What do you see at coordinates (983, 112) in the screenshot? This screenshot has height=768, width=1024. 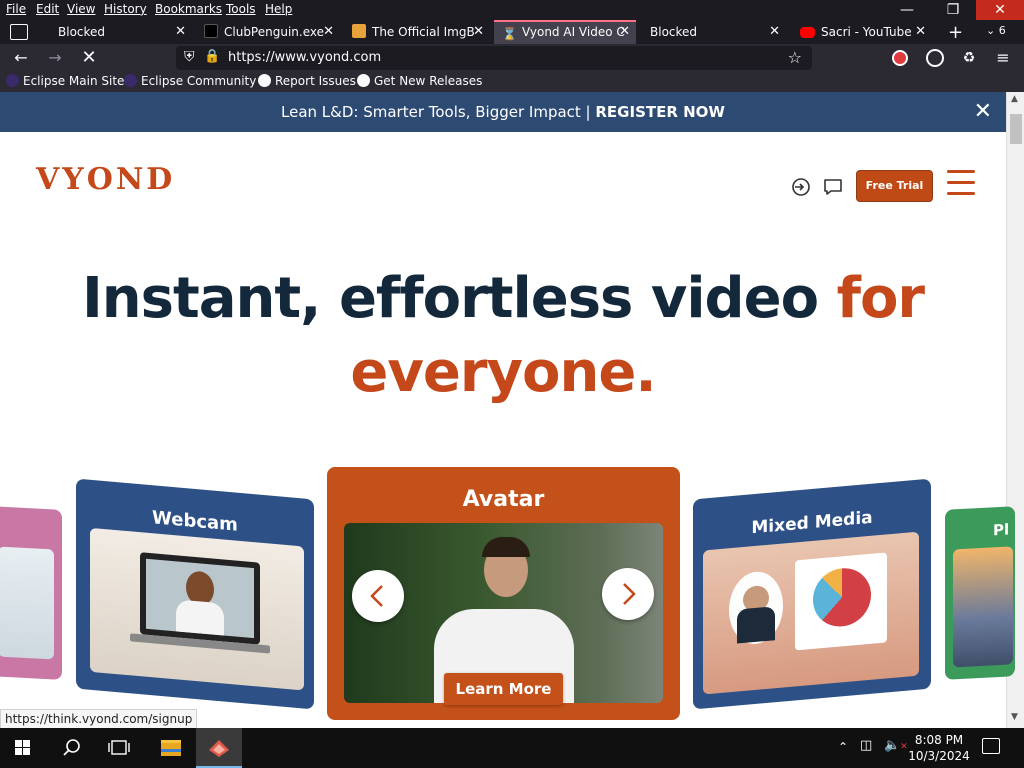 I see `close-icon: ✕` at bounding box center [983, 112].